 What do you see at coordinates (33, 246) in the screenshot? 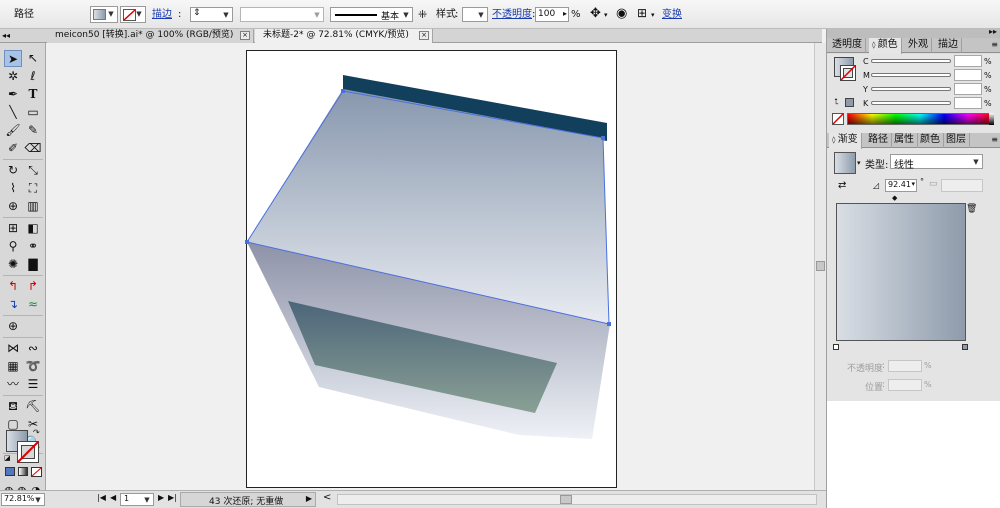
I see `blend-tool-icon: ⚭` at bounding box center [33, 246].